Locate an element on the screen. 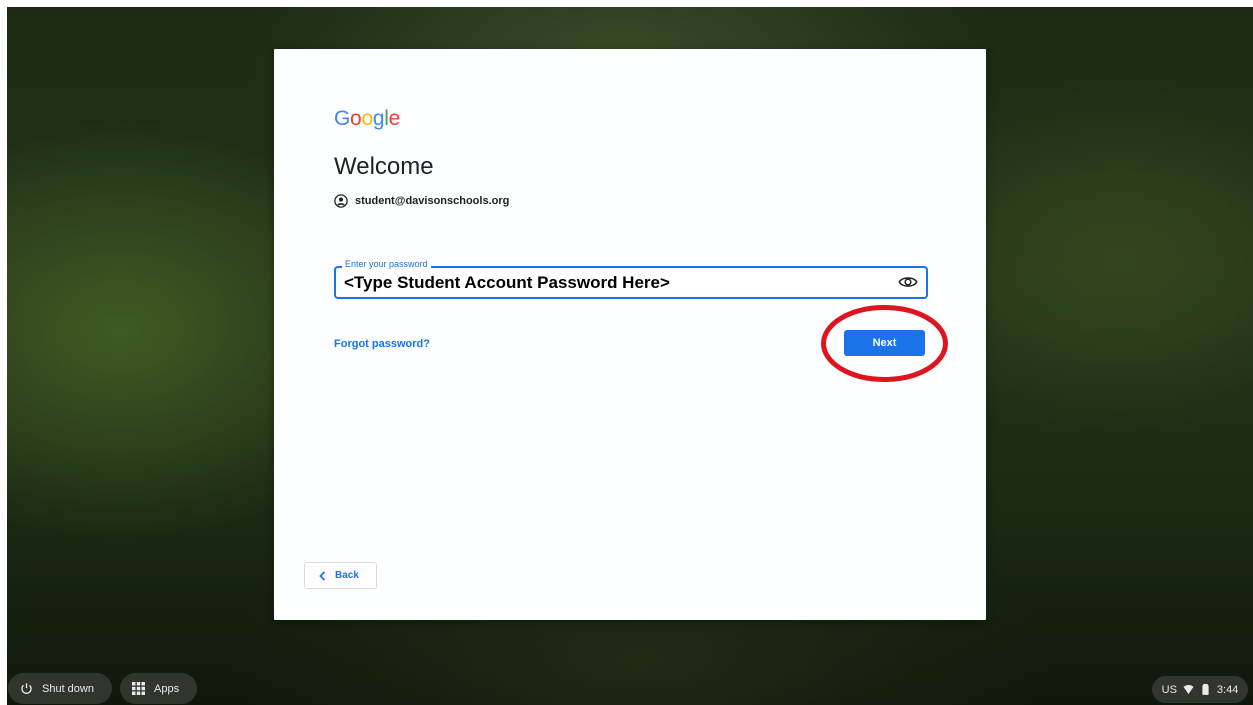  back-button: Back is located at coordinates (340, 575).